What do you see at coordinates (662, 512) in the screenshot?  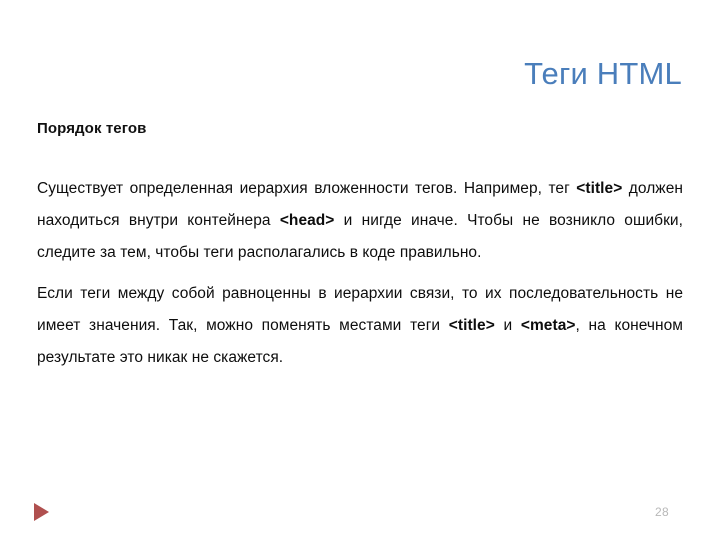 I see `page-number: 28` at bounding box center [662, 512].